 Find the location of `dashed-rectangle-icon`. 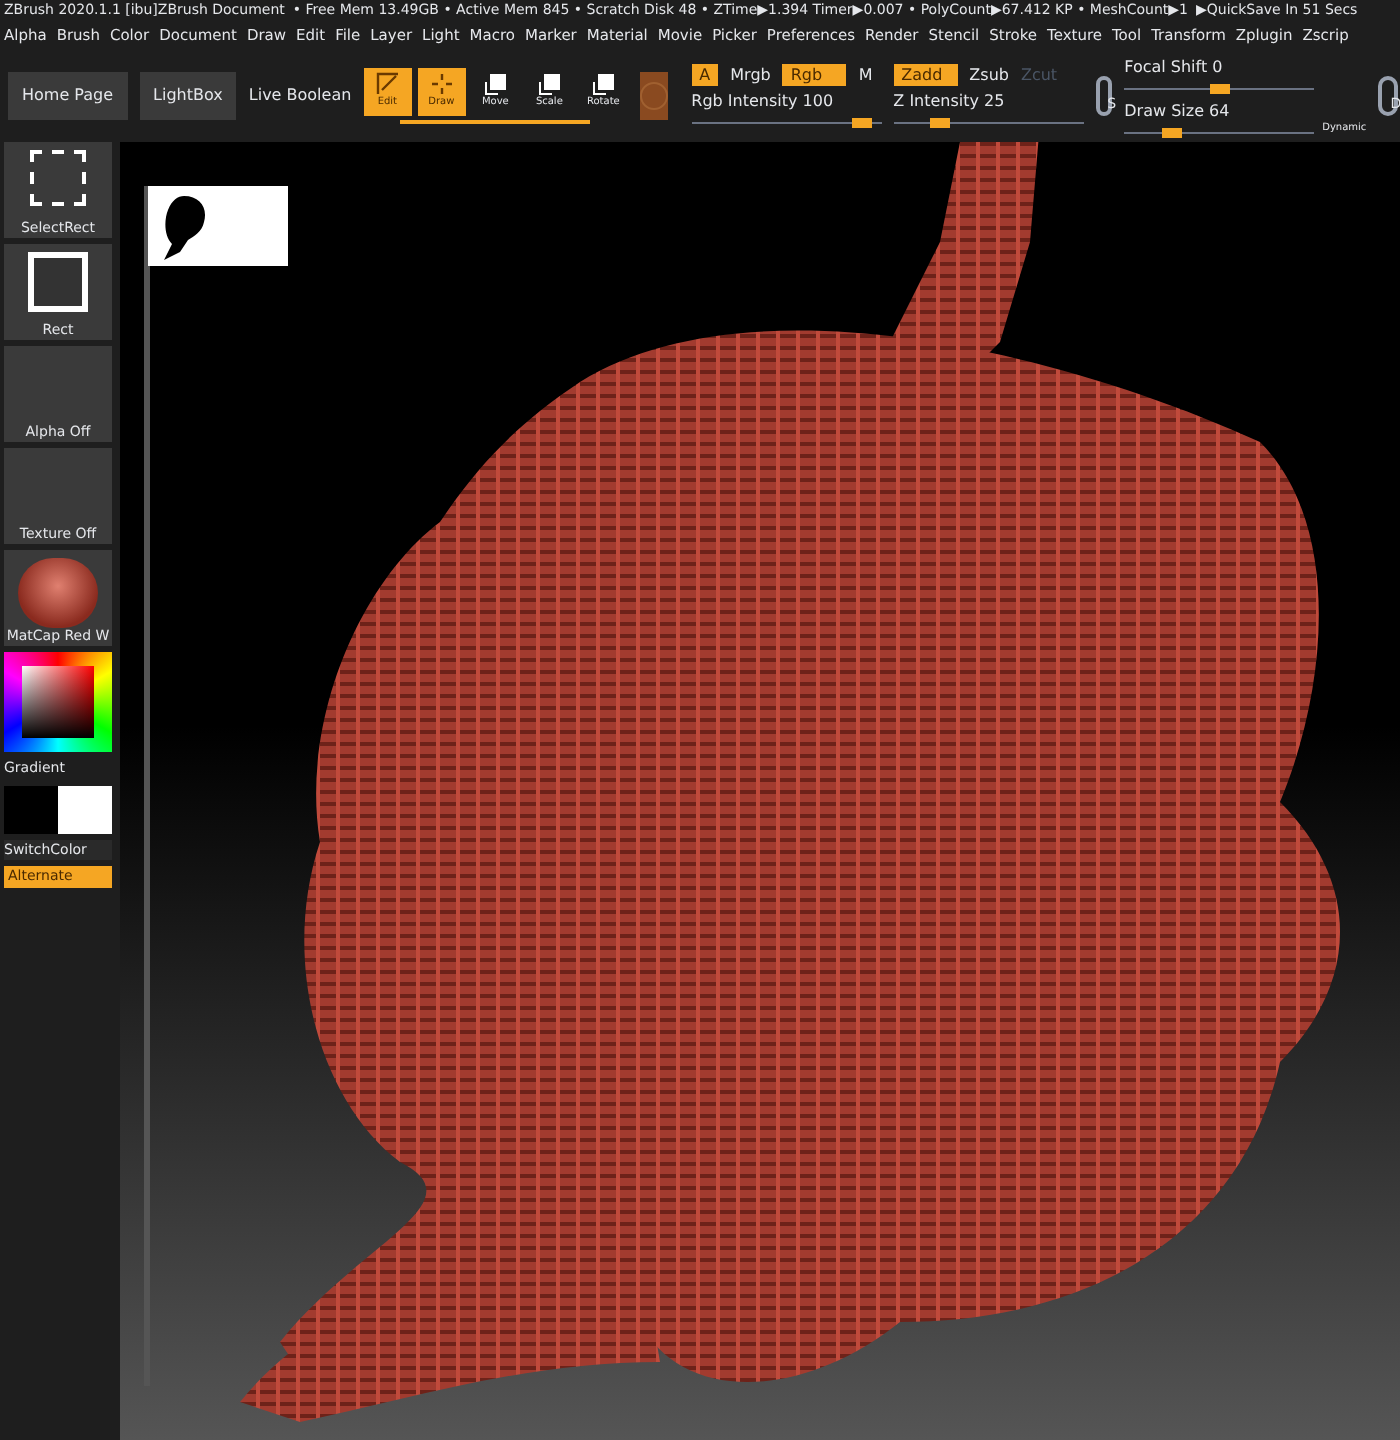

dashed-rectangle-icon is located at coordinates (58, 178).